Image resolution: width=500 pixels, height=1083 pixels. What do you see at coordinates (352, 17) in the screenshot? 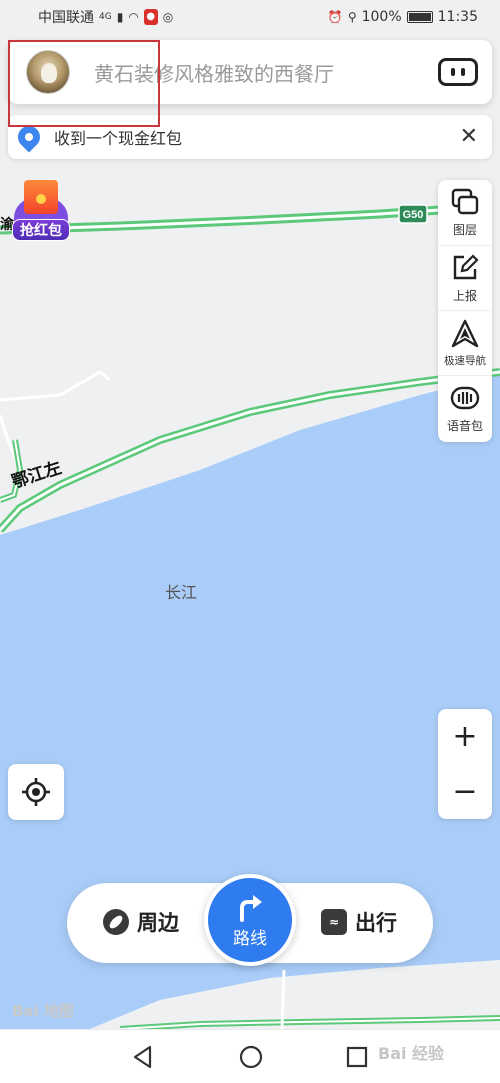
I see `location-icon: ⚲` at bounding box center [352, 17].